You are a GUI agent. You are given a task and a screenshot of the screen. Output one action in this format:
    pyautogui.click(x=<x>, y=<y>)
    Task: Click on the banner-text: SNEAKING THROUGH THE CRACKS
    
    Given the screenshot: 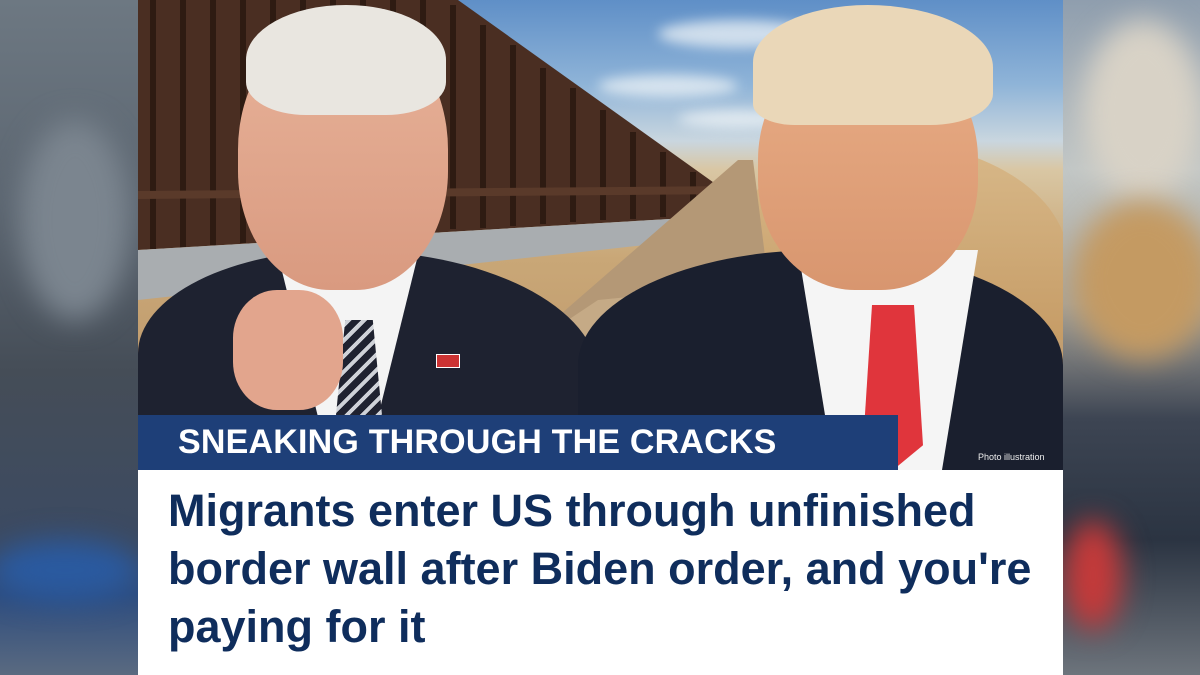 What is the action you would take?
    pyautogui.click(x=477, y=442)
    